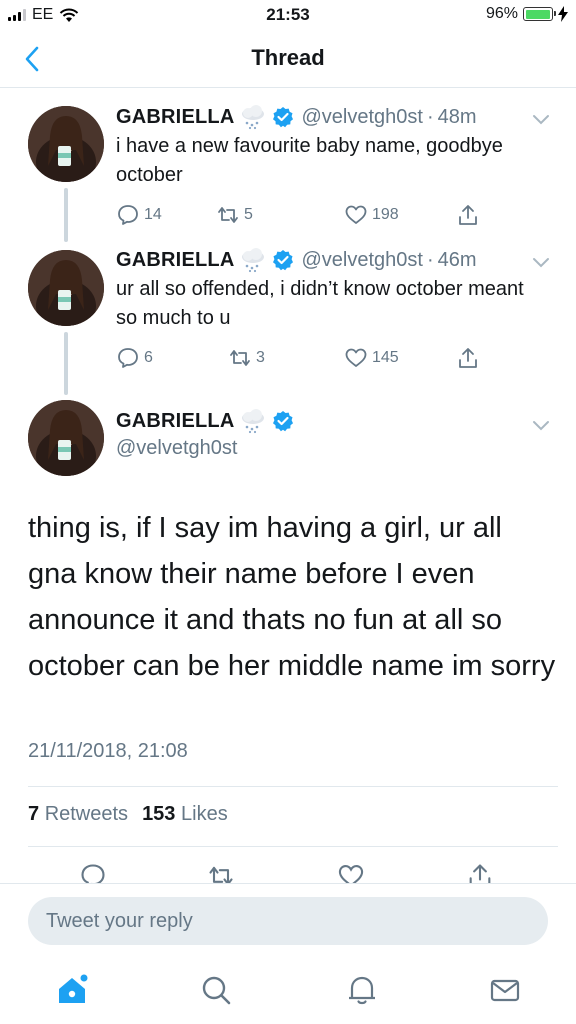 The image size is (576, 1024). Describe the element at coordinates (306, 216) in the screenshot. I see `tweet-actions: 14 5 198` at that location.